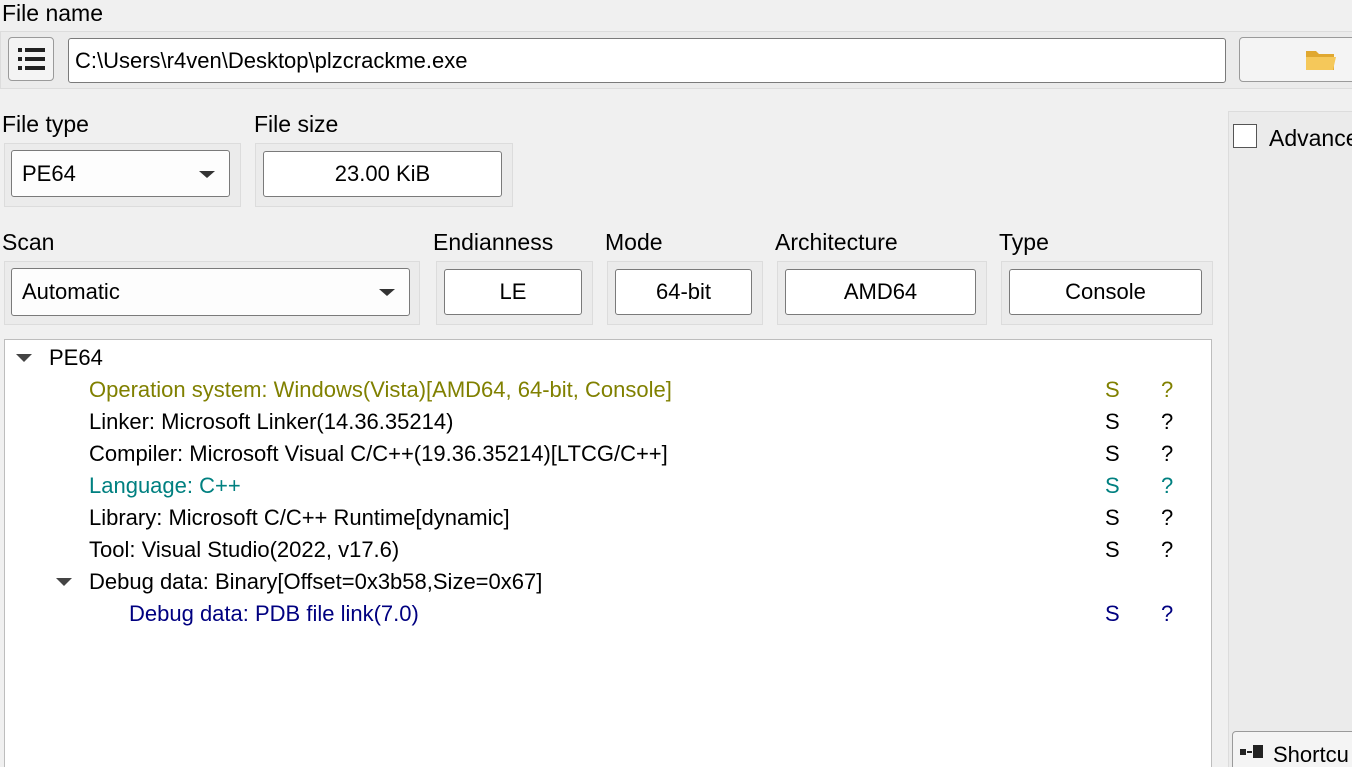 This screenshot has height=767, width=1352. What do you see at coordinates (76, 358) in the screenshot?
I see `tree-root-label: PE64` at bounding box center [76, 358].